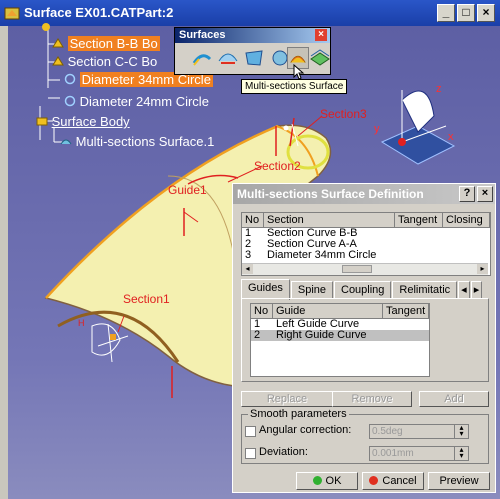  I want to click on window-title: Surface EX01.CATPart:2, so click(99, 12).